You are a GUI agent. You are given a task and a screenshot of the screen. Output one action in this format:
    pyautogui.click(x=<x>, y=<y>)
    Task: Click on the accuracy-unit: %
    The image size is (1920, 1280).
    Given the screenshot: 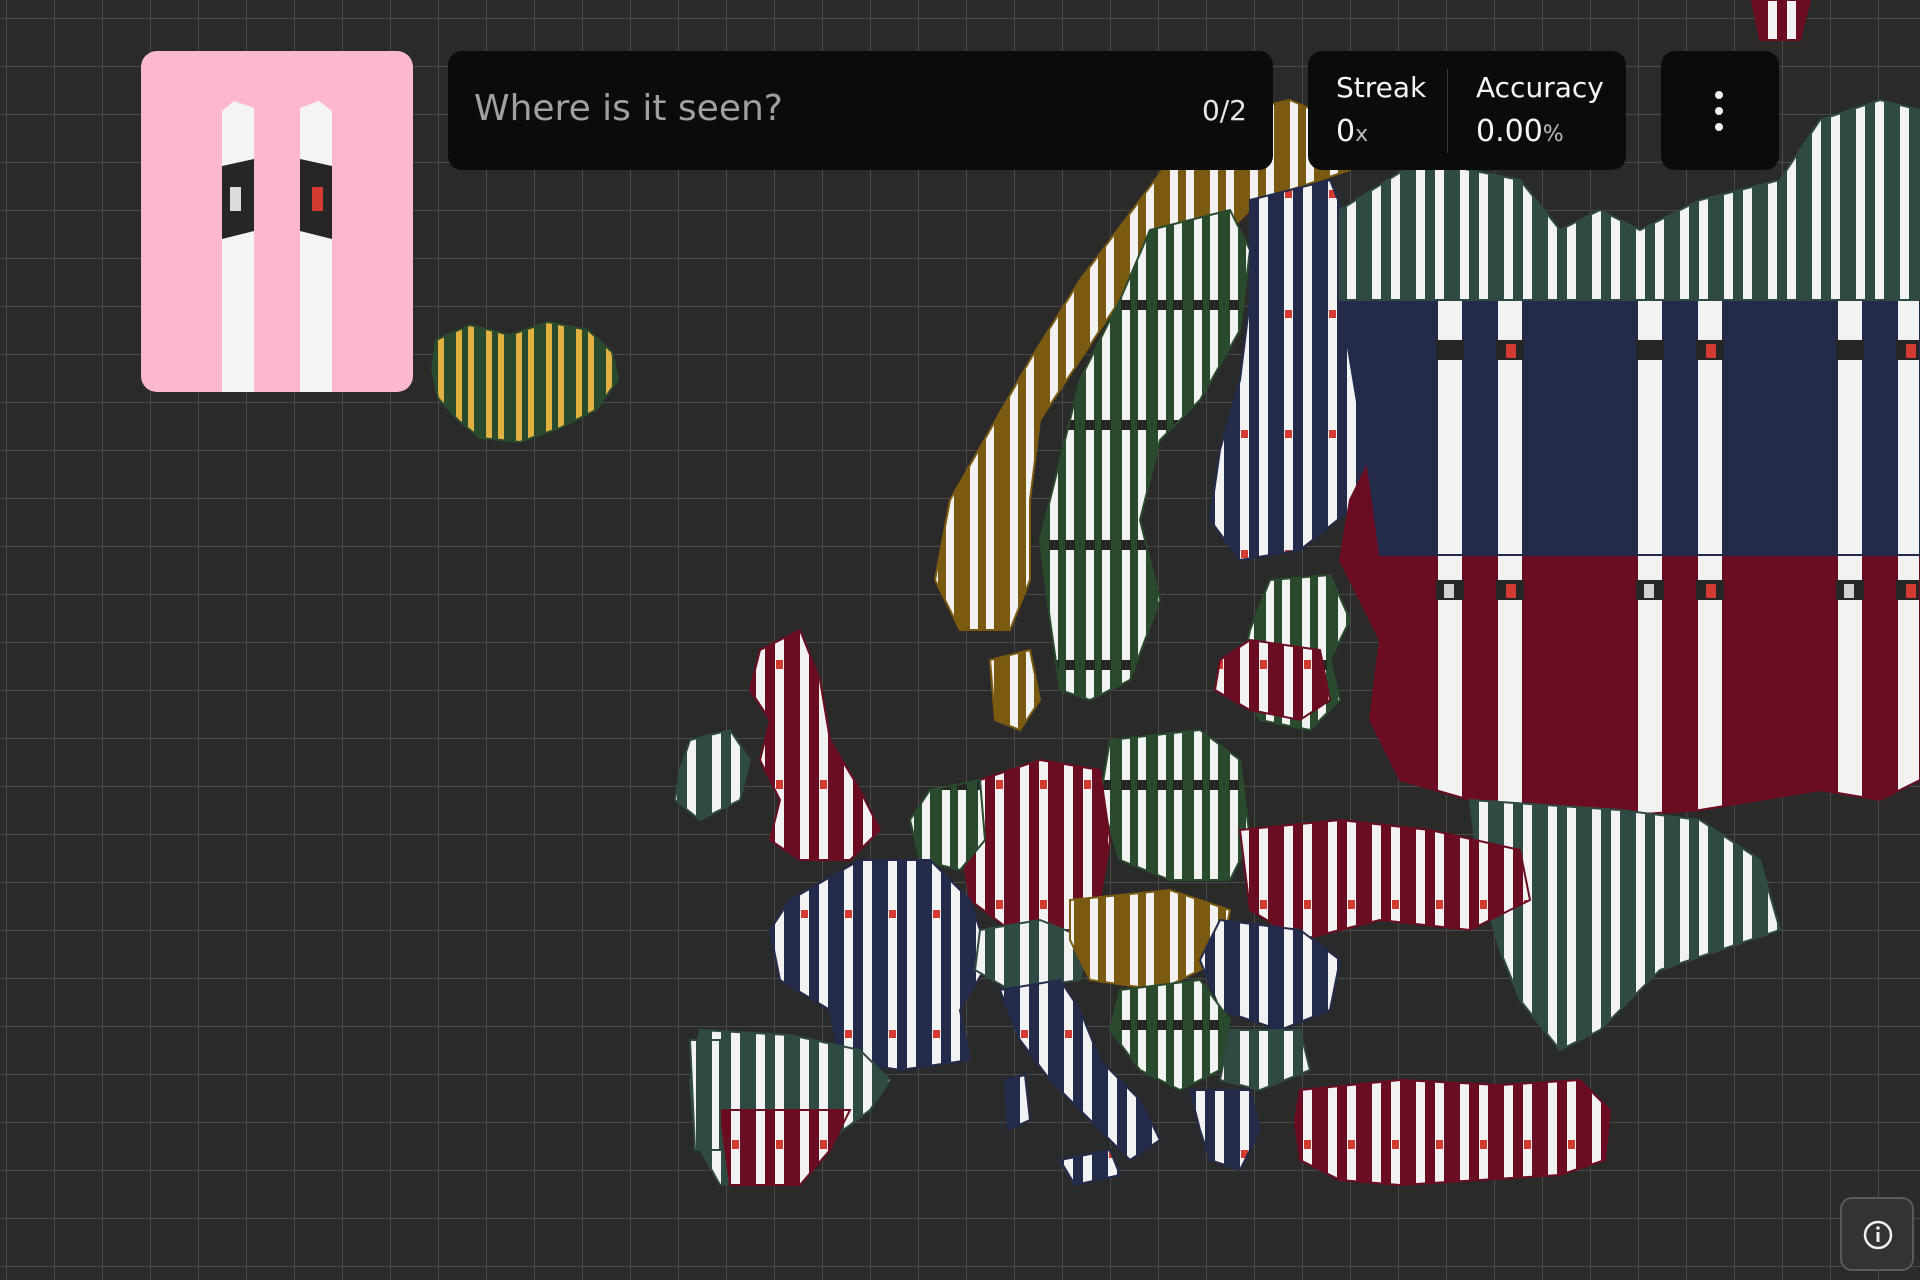 What is the action you would take?
    pyautogui.click(x=1553, y=134)
    